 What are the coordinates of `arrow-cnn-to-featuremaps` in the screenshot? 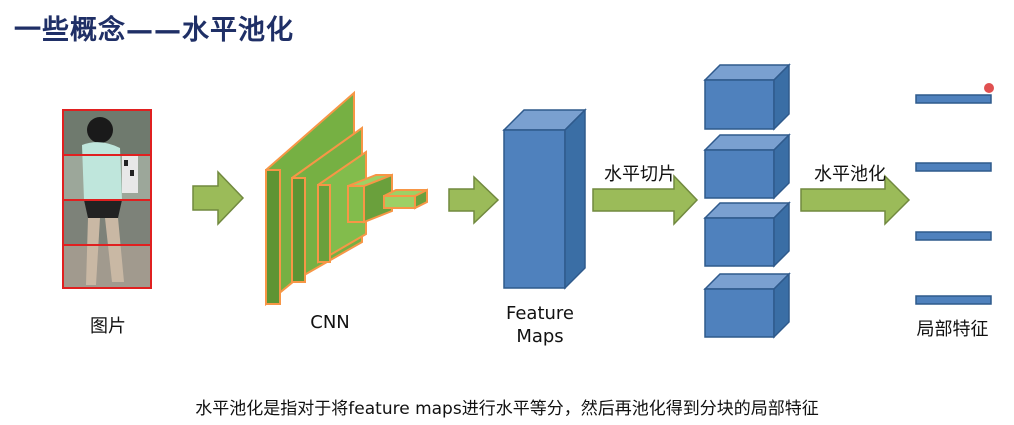 It's located at (474, 200).